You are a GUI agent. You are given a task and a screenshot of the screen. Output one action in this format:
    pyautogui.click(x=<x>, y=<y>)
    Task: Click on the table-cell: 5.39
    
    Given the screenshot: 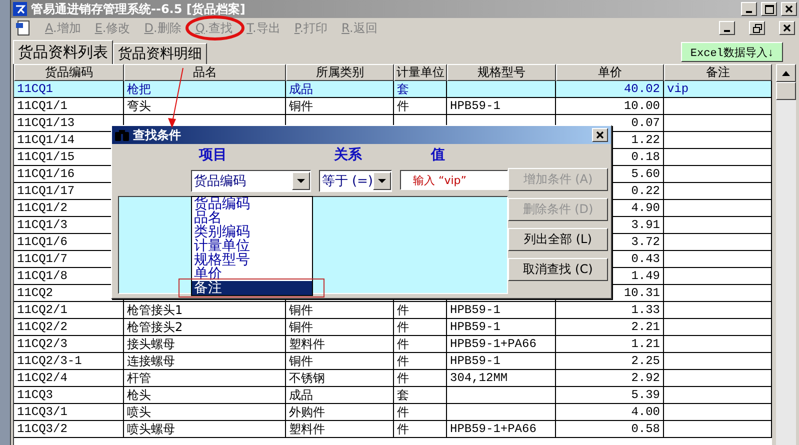 What is the action you would take?
    pyautogui.click(x=610, y=395)
    